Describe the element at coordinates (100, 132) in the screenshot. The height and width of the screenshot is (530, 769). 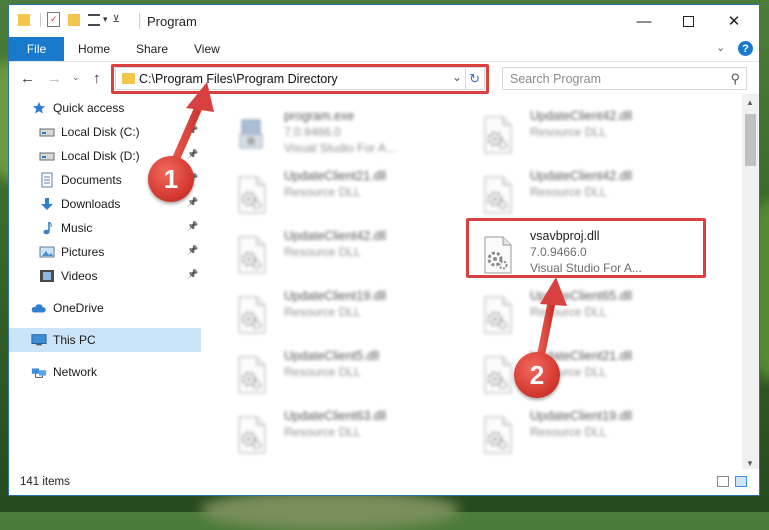
I see `sidebar-item-label: Local Disk (C:)` at that location.